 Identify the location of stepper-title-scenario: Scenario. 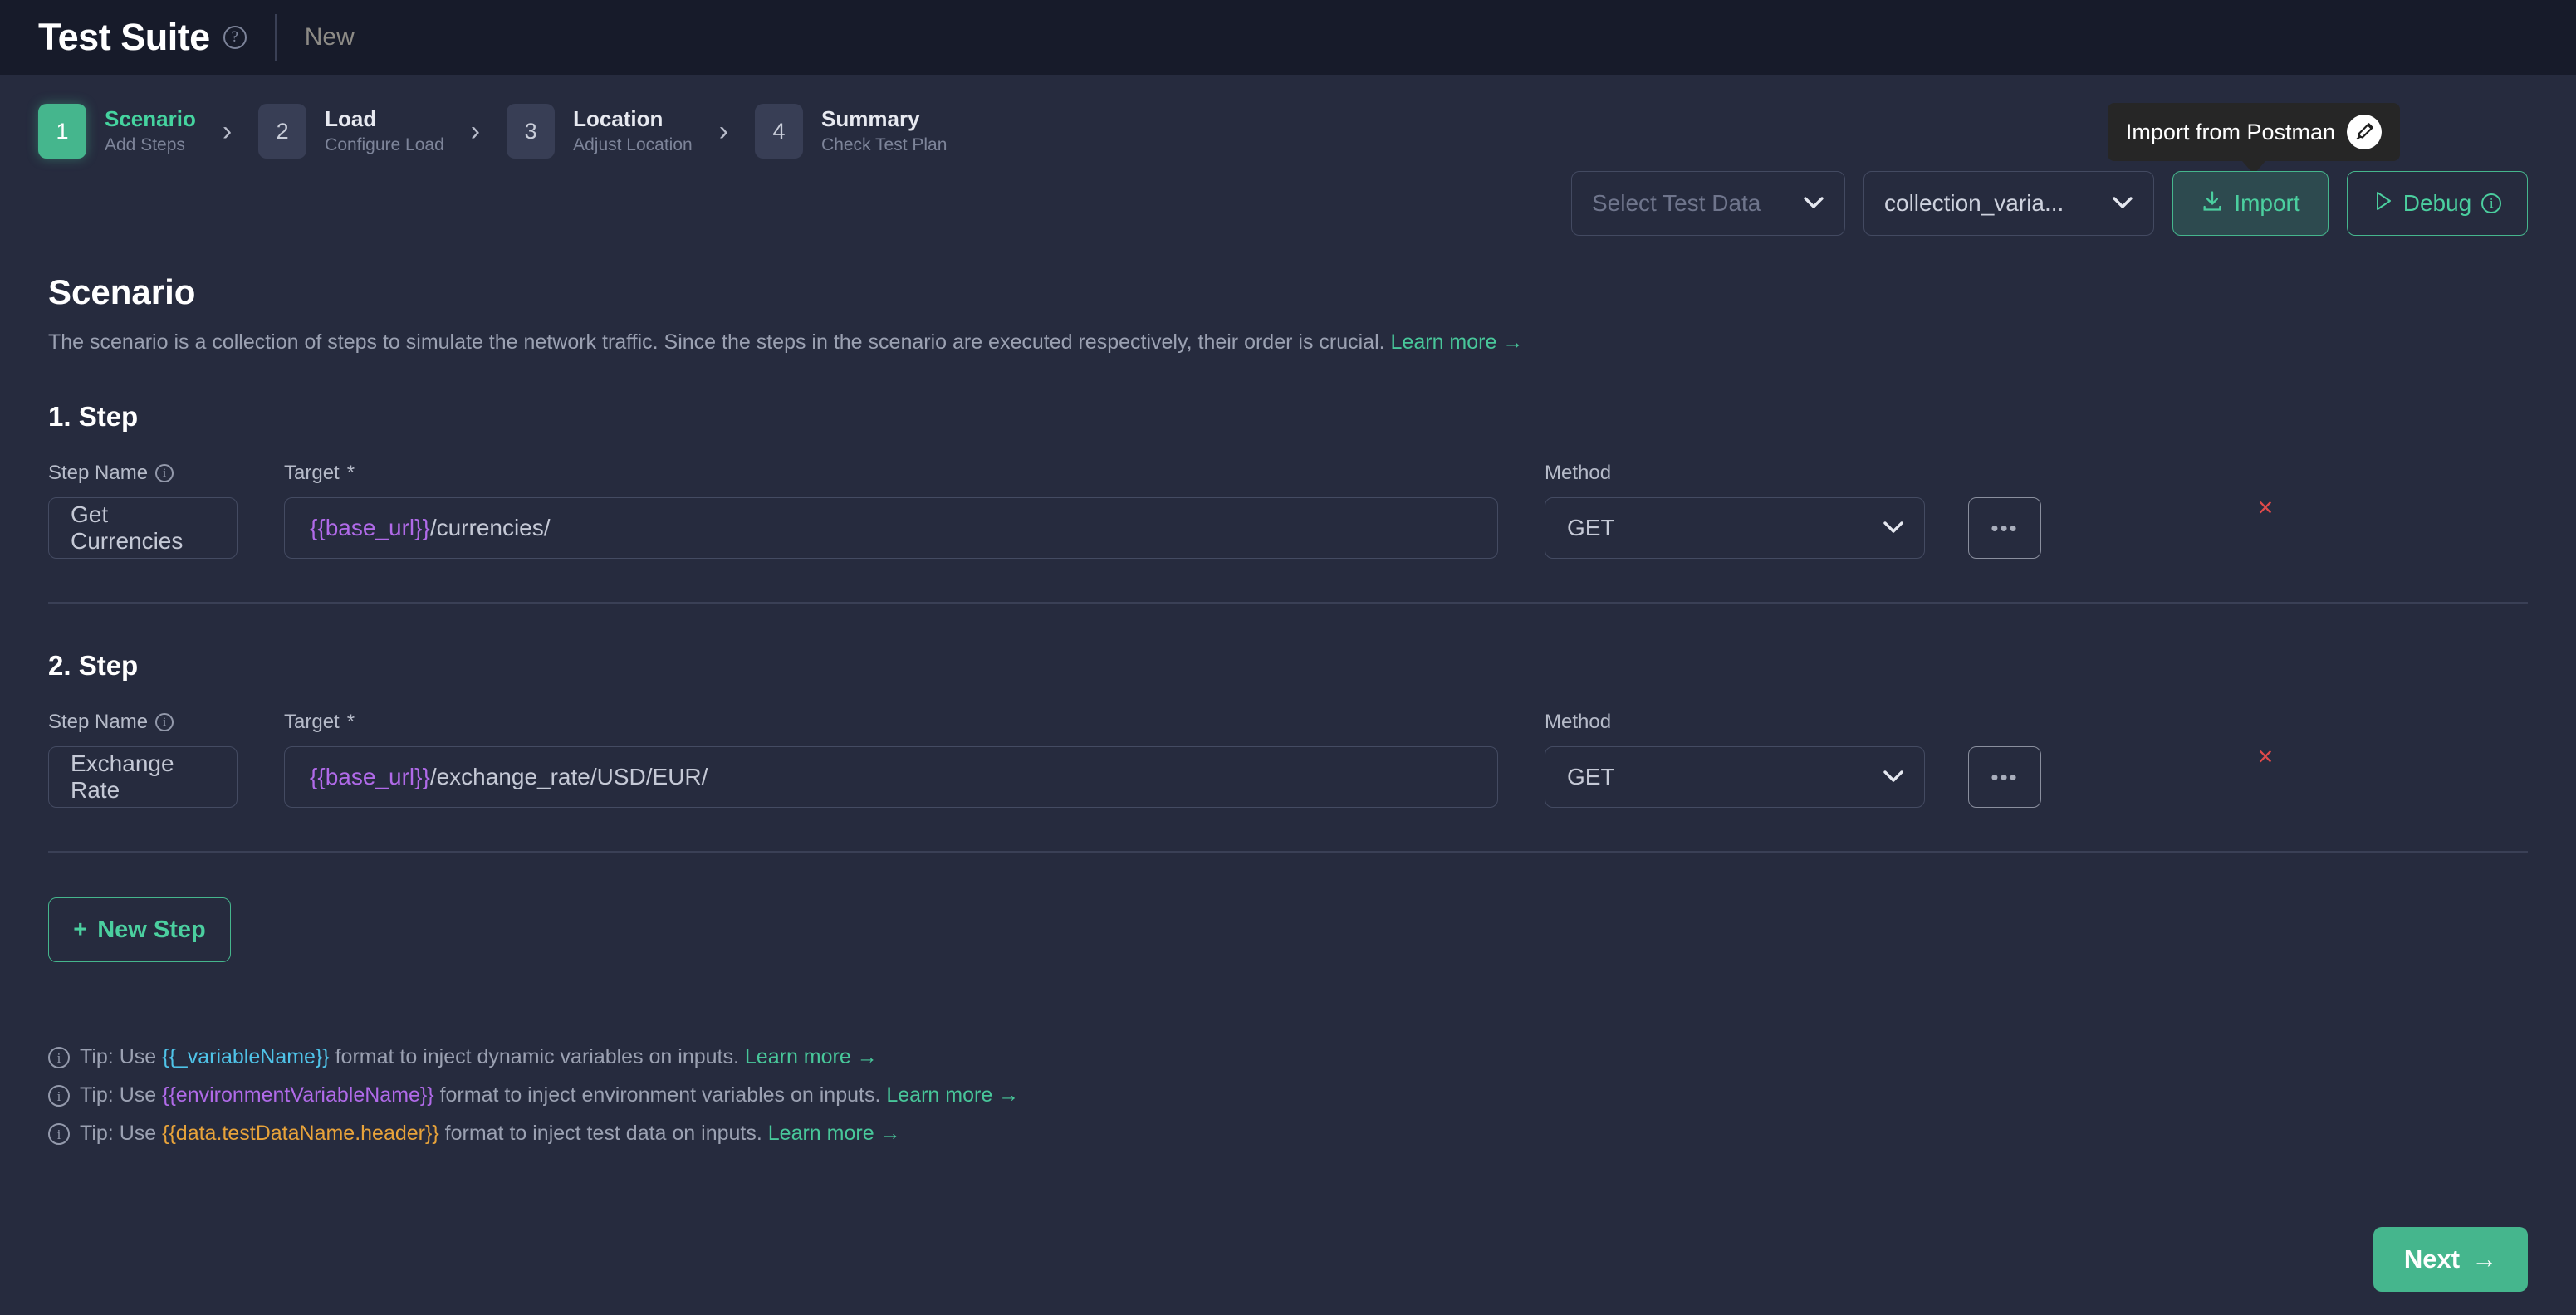
(150, 118).